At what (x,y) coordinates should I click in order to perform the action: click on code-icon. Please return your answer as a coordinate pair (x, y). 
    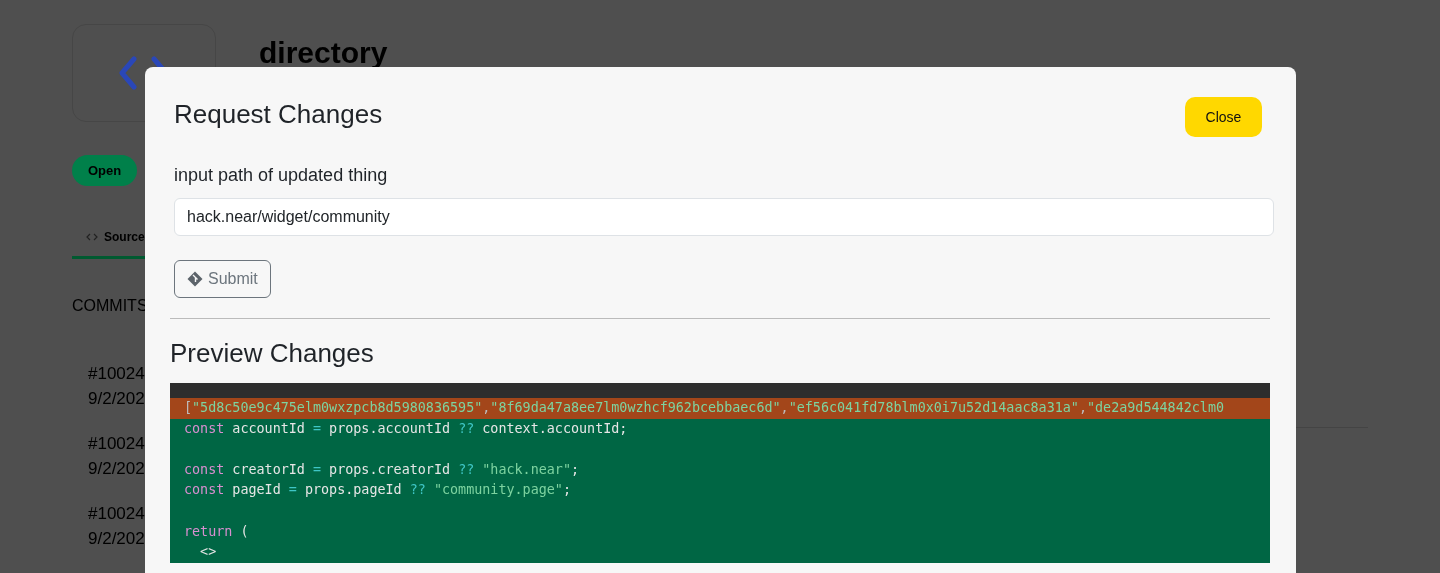
    Looking at the image, I should click on (92, 237).